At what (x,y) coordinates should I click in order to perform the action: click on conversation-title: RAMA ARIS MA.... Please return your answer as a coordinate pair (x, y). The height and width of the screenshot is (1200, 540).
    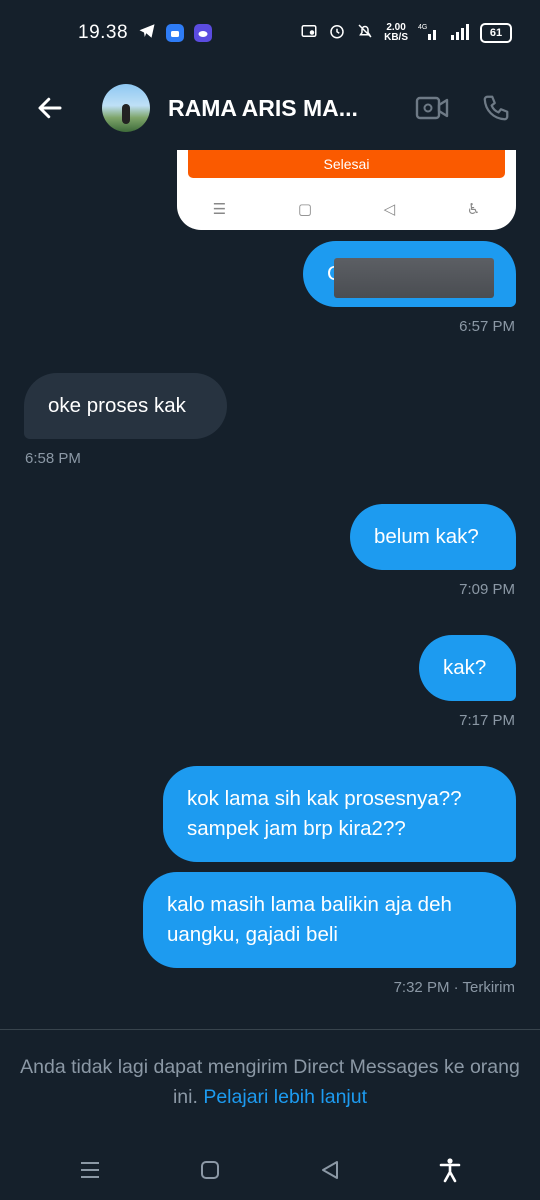
    Looking at the image, I should click on (278, 108).